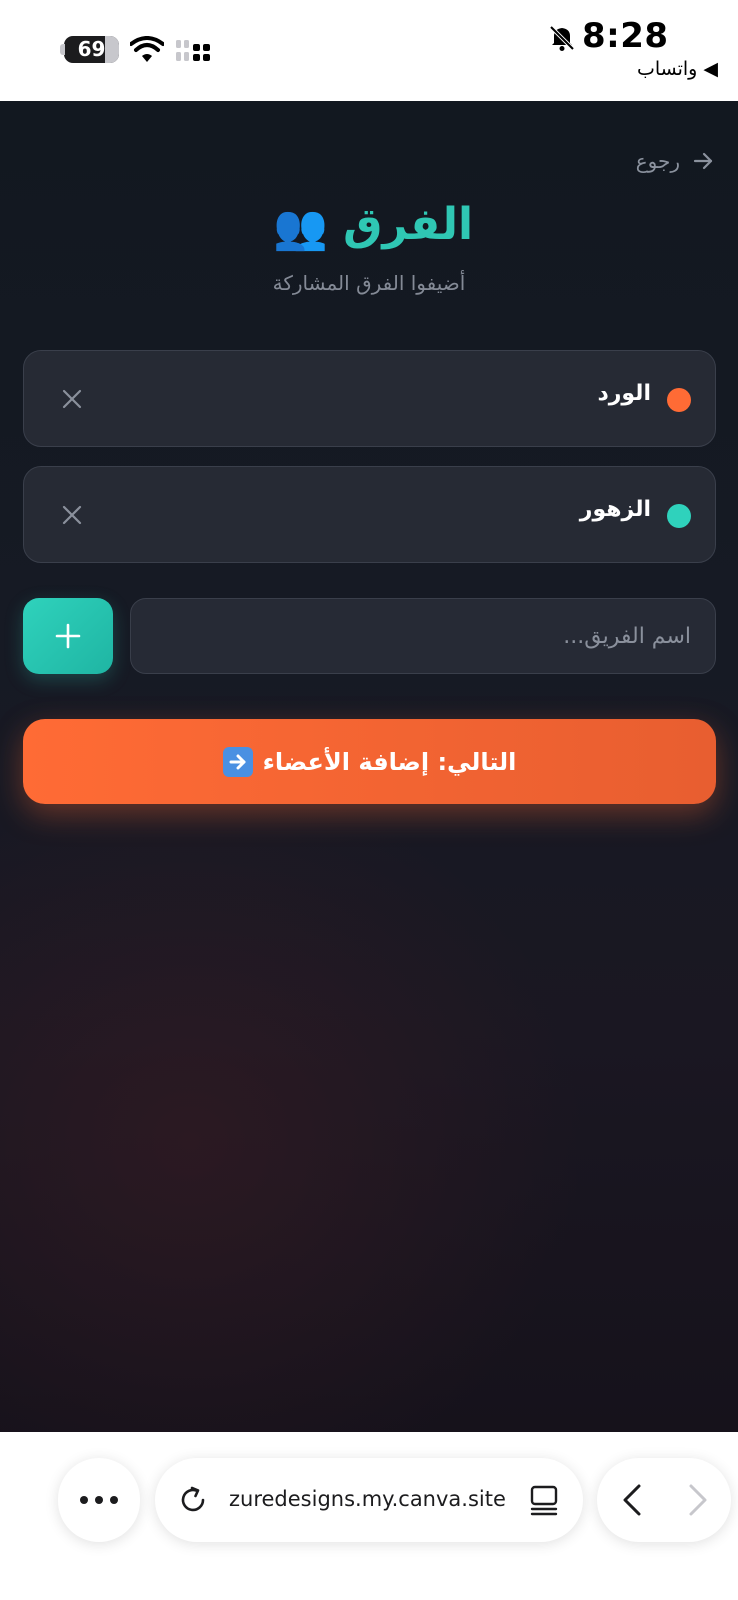  I want to click on team-card: الورد, so click(369, 398).